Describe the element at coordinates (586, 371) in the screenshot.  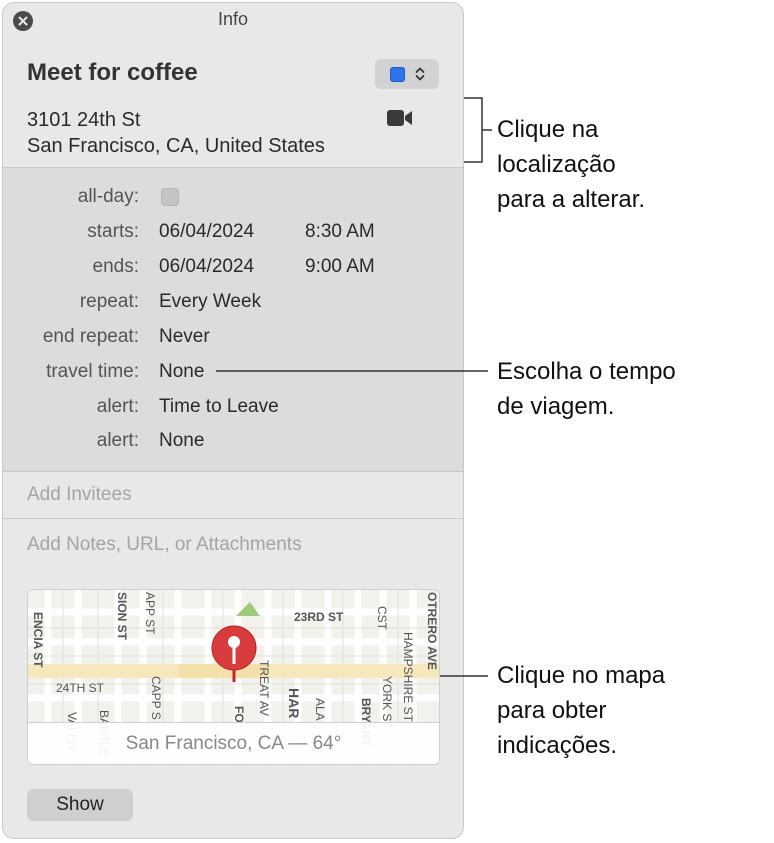
I see `callout-travel-line-1: Escolha o tempo` at that location.